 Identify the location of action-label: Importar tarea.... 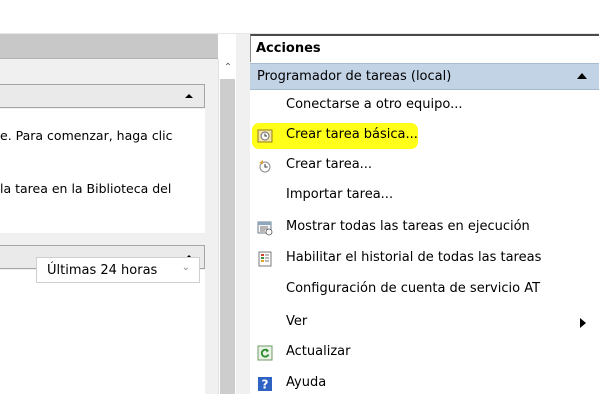
(340, 194).